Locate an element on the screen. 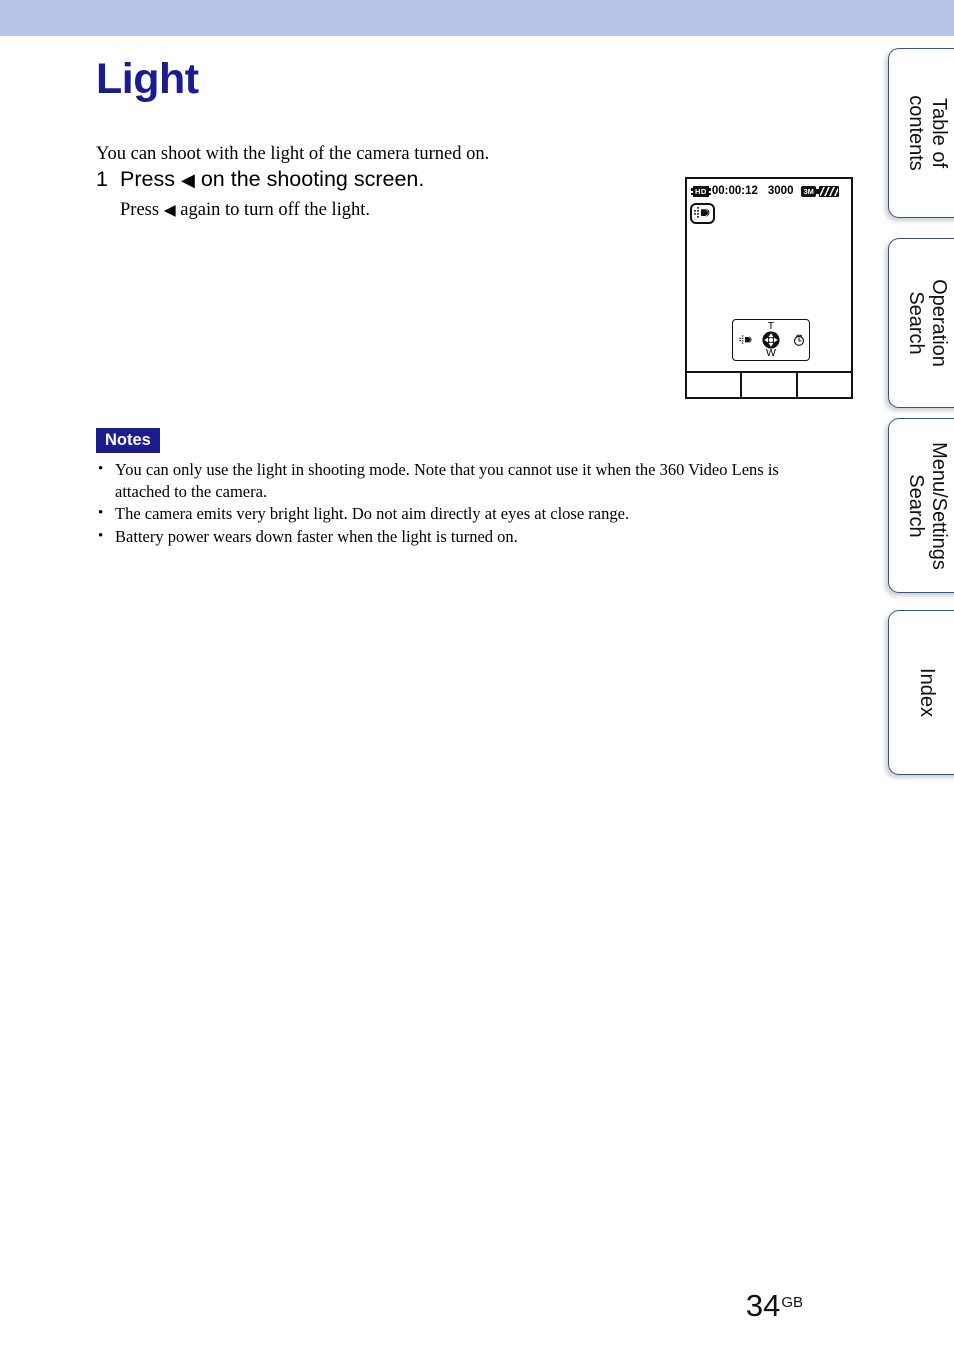 The image size is (954, 1369). softkey-left is located at coordinates (715, 385).